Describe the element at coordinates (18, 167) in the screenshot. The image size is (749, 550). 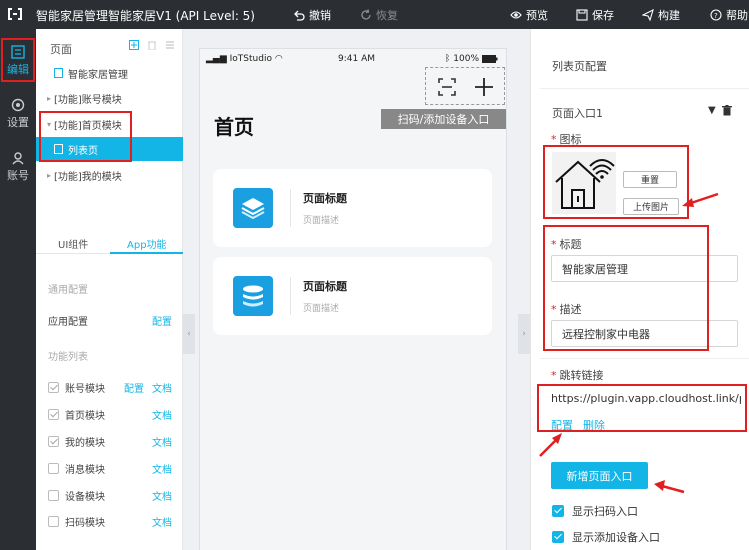
I see `rail-item-account: 账号` at that location.